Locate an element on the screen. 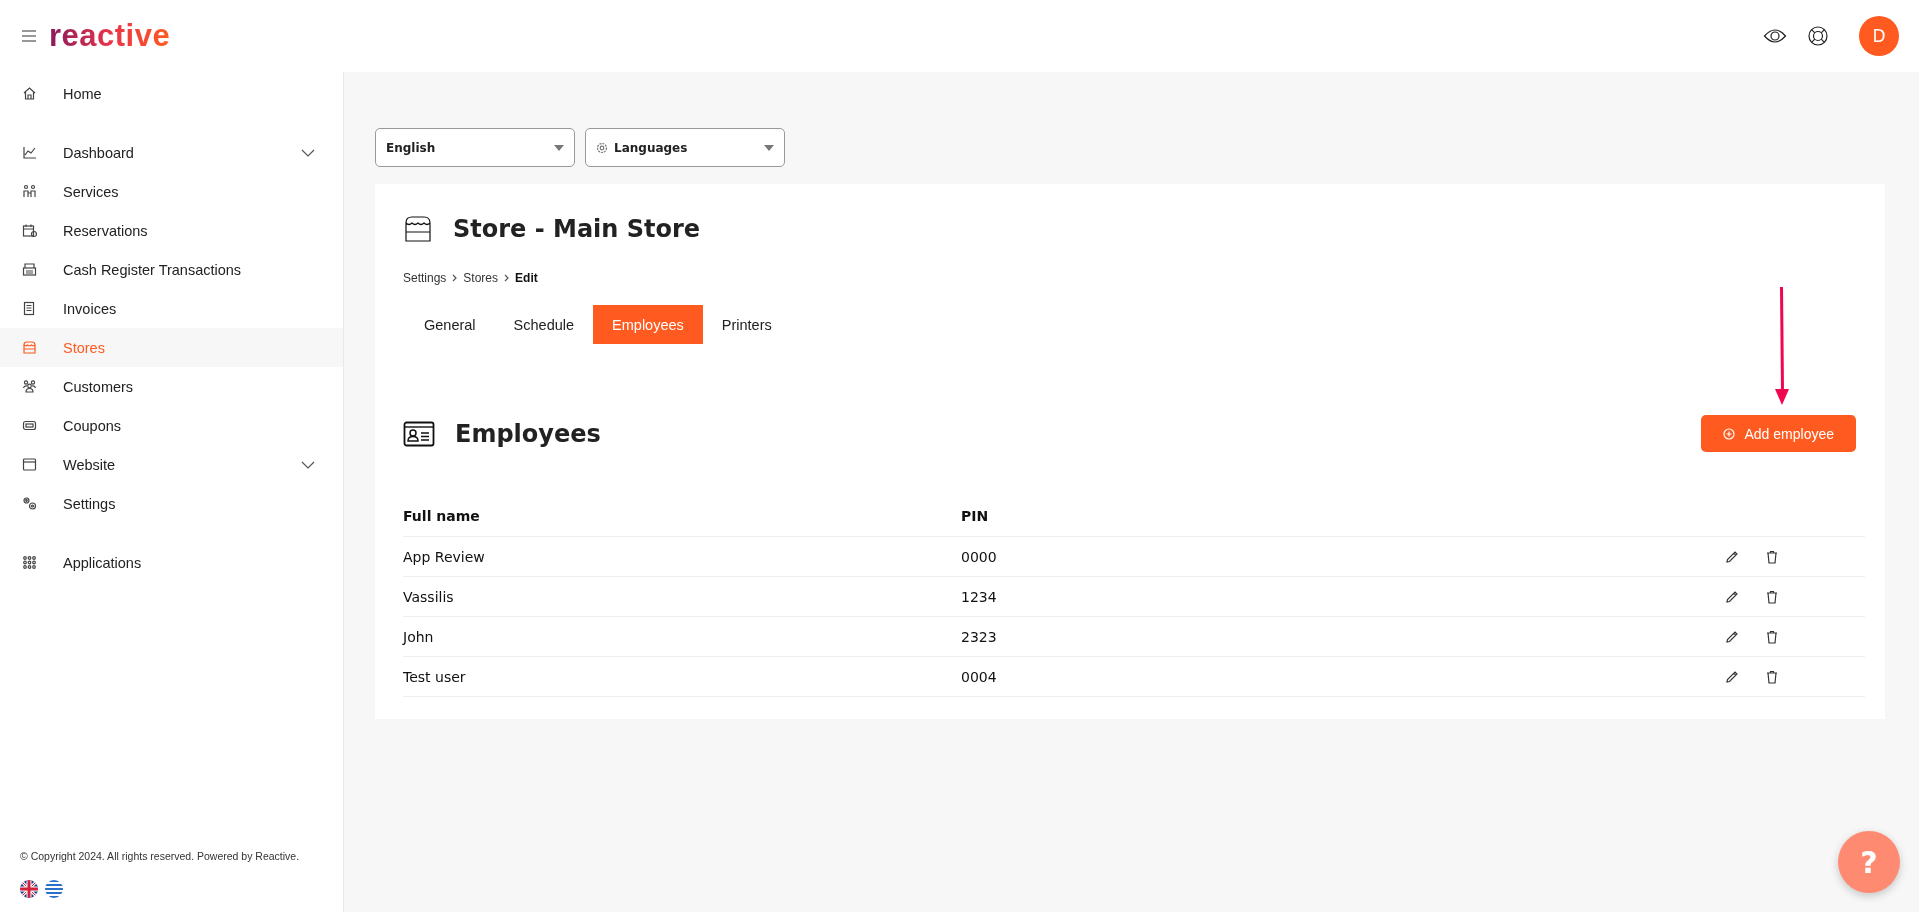 The image size is (1919, 912). table-cell-text: App Review is located at coordinates (444, 556).